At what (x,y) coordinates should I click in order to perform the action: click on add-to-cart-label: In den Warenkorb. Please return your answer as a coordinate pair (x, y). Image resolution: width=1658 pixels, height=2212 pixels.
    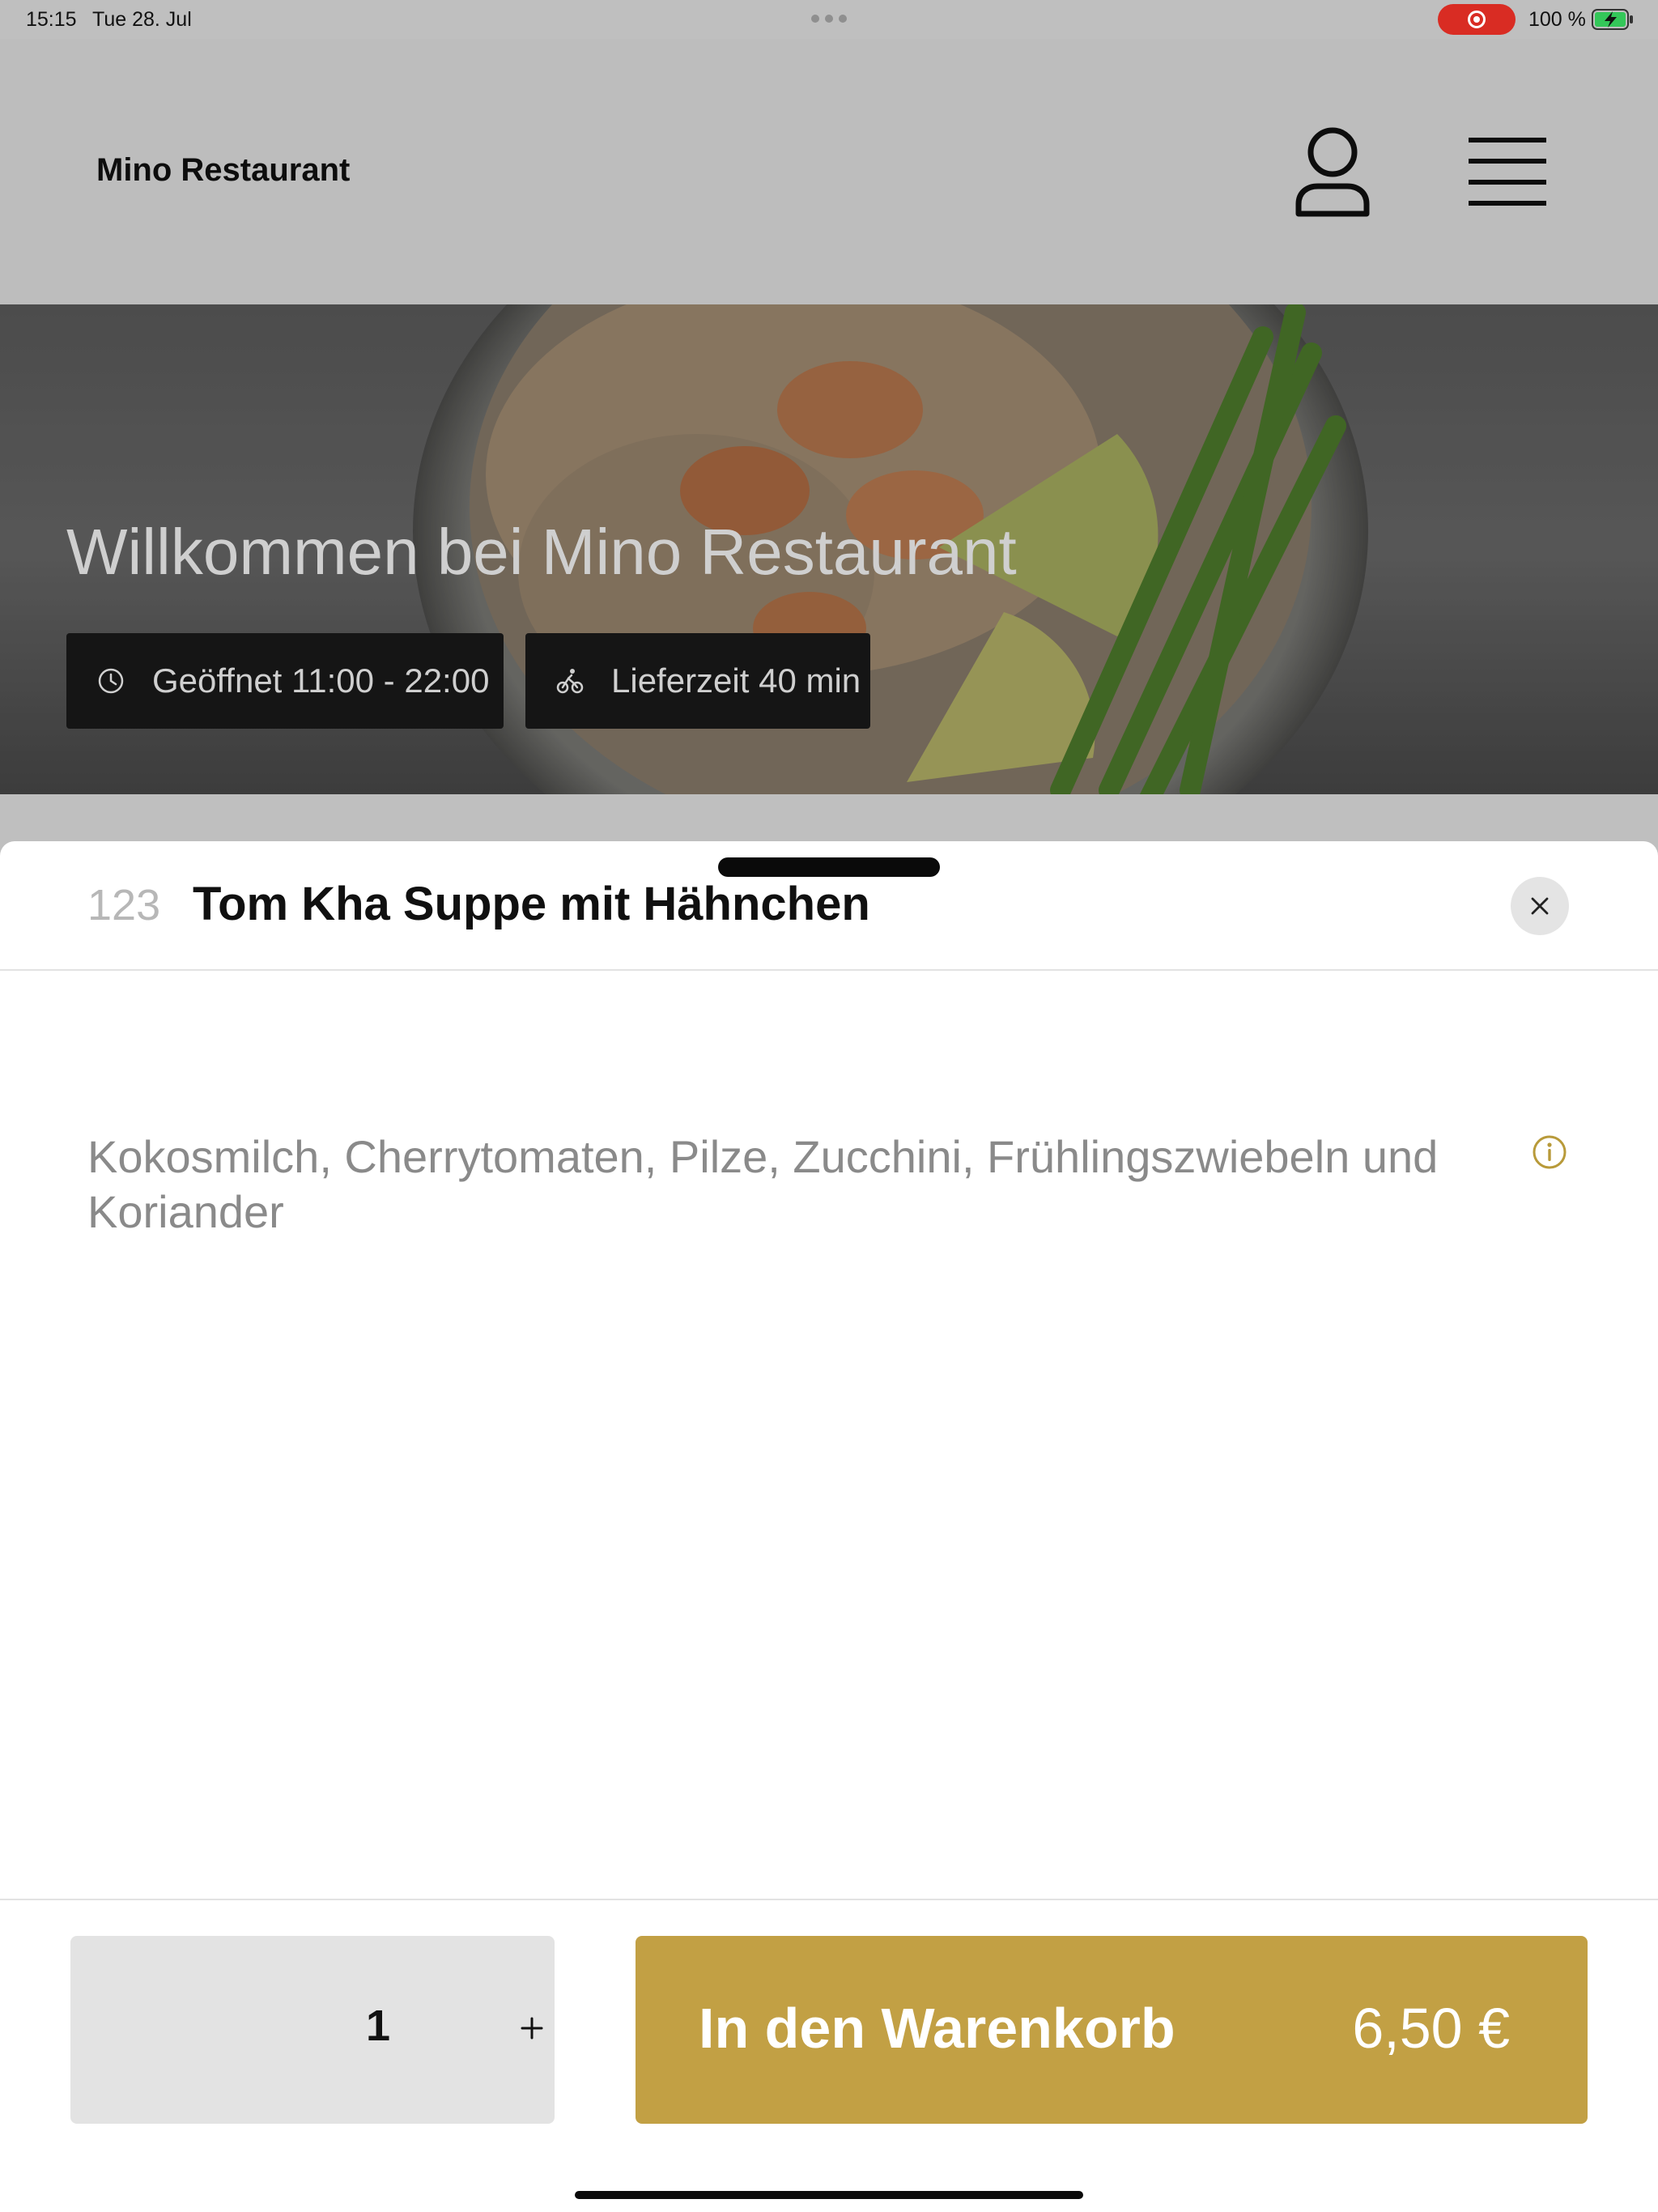
    Looking at the image, I should click on (937, 2029).